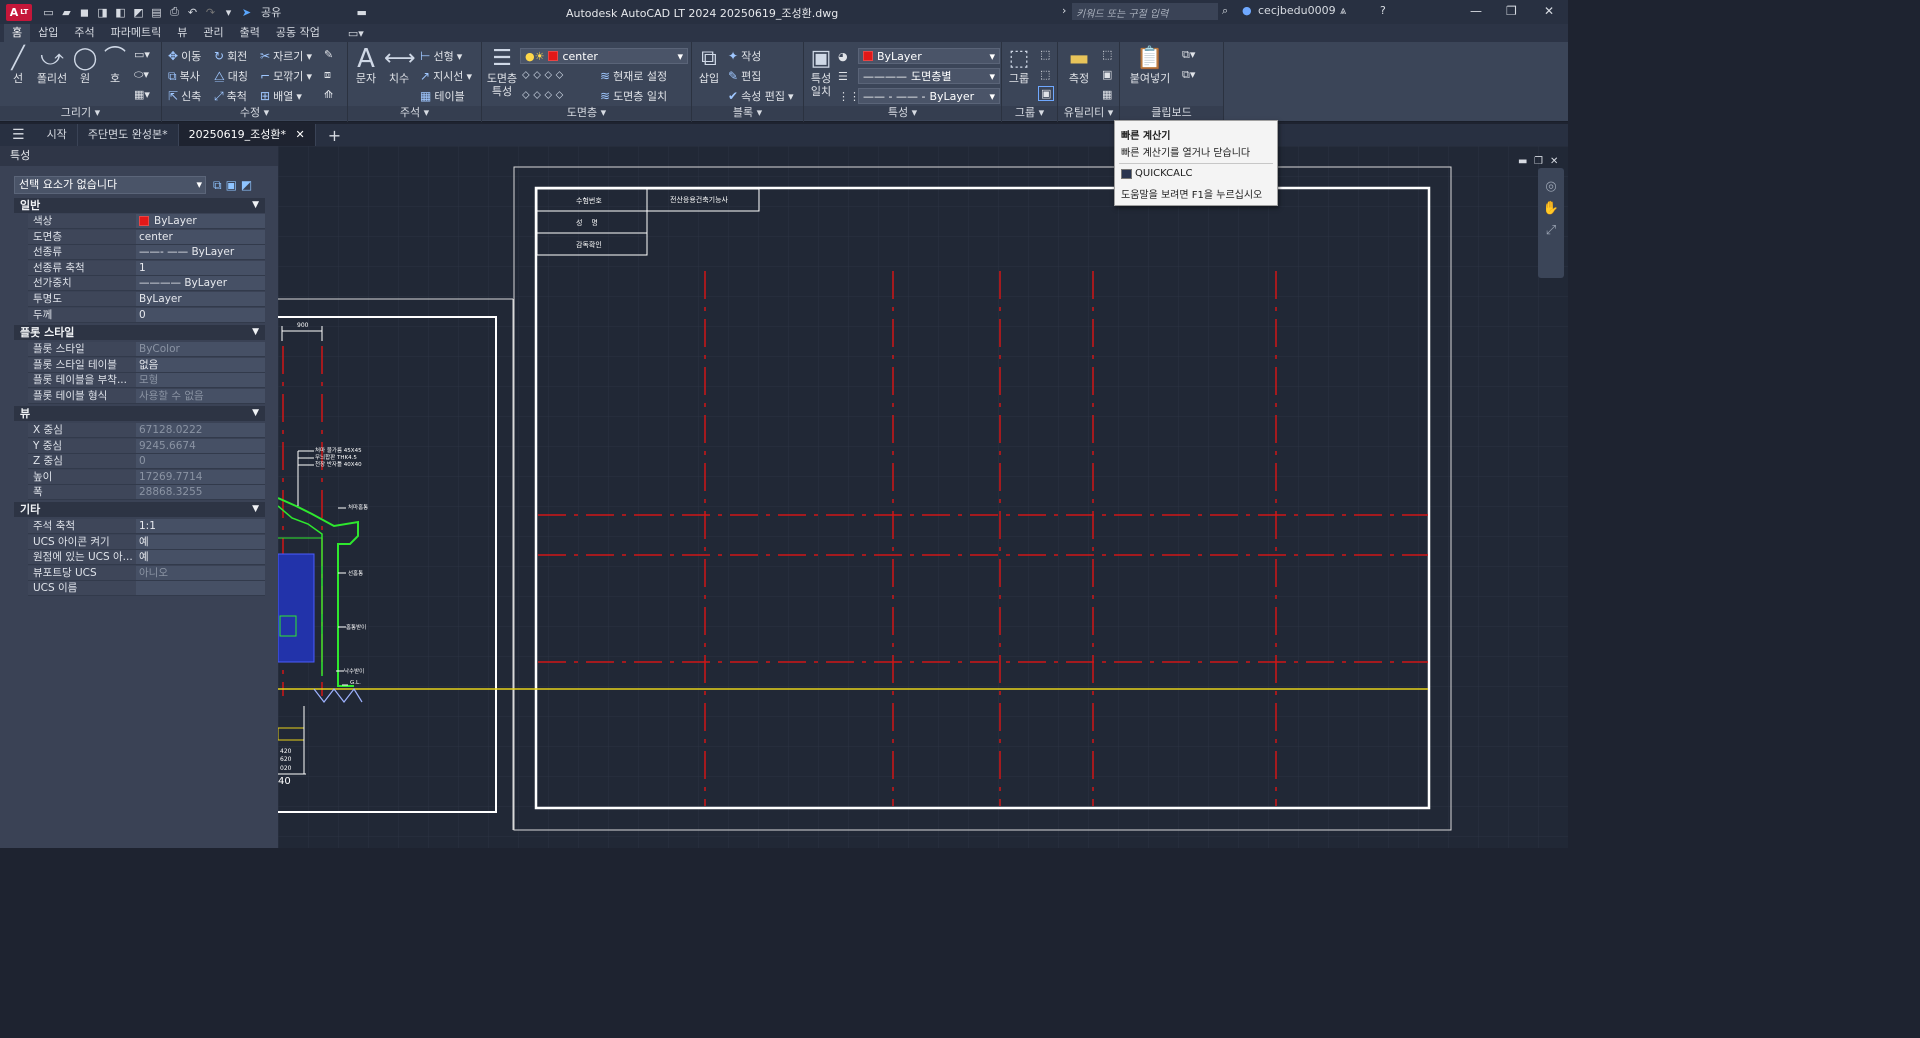  What do you see at coordinates (1019, 65) in the screenshot?
I see `group-button: ⬚ 그룹` at bounding box center [1019, 65].